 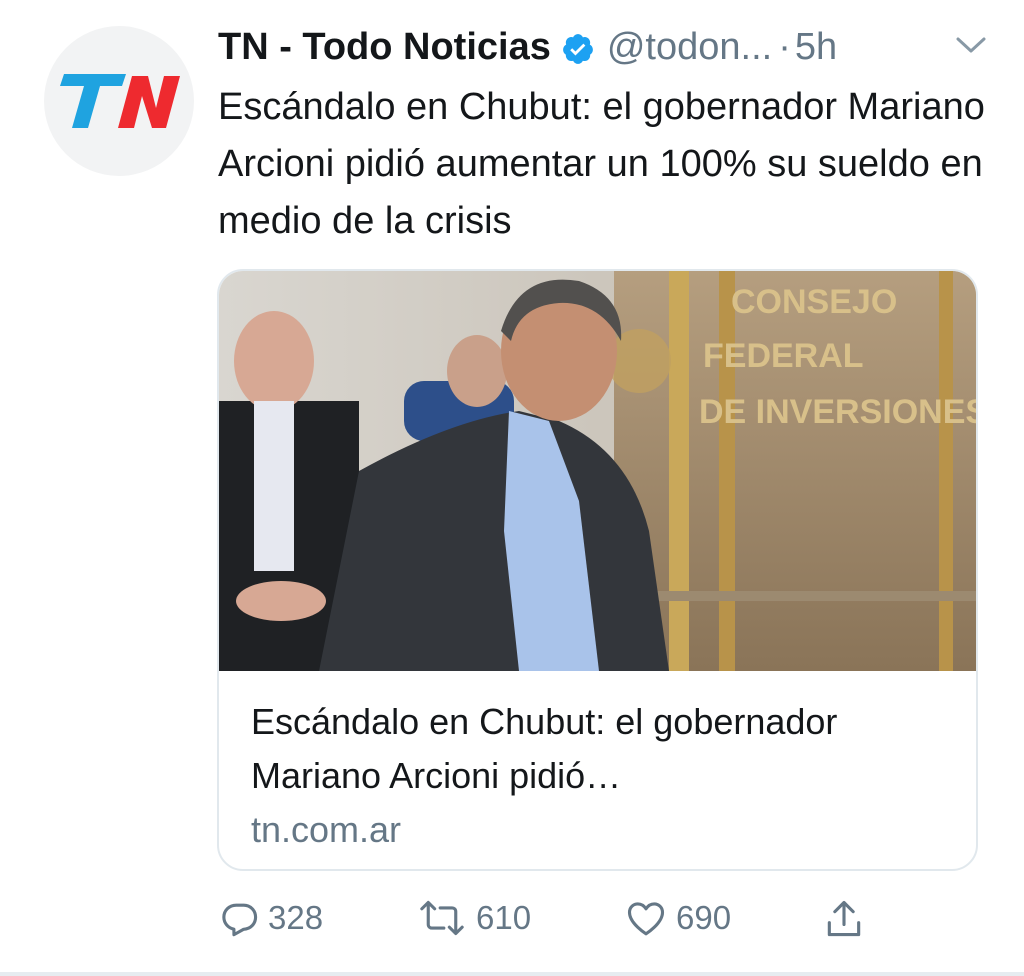 I want to click on reply-icon, so click(x=240, y=920).